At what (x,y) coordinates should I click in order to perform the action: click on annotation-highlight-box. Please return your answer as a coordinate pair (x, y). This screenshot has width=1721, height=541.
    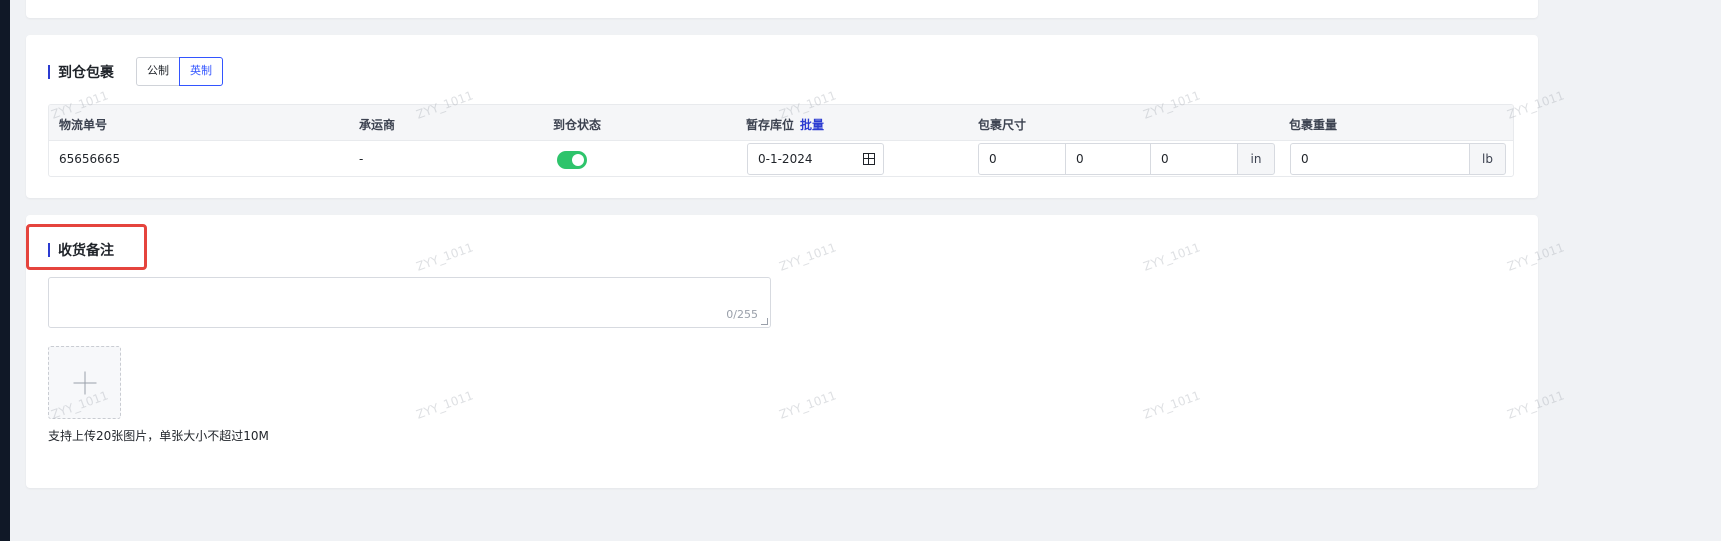
    Looking at the image, I should click on (86, 247).